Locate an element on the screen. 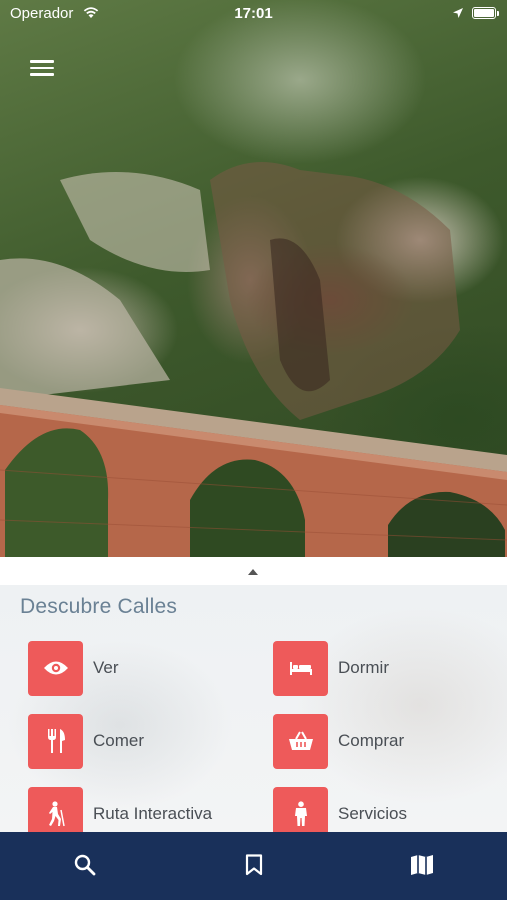 This screenshot has width=507, height=900. cutlery-icon is located at coordinates (55, 741).